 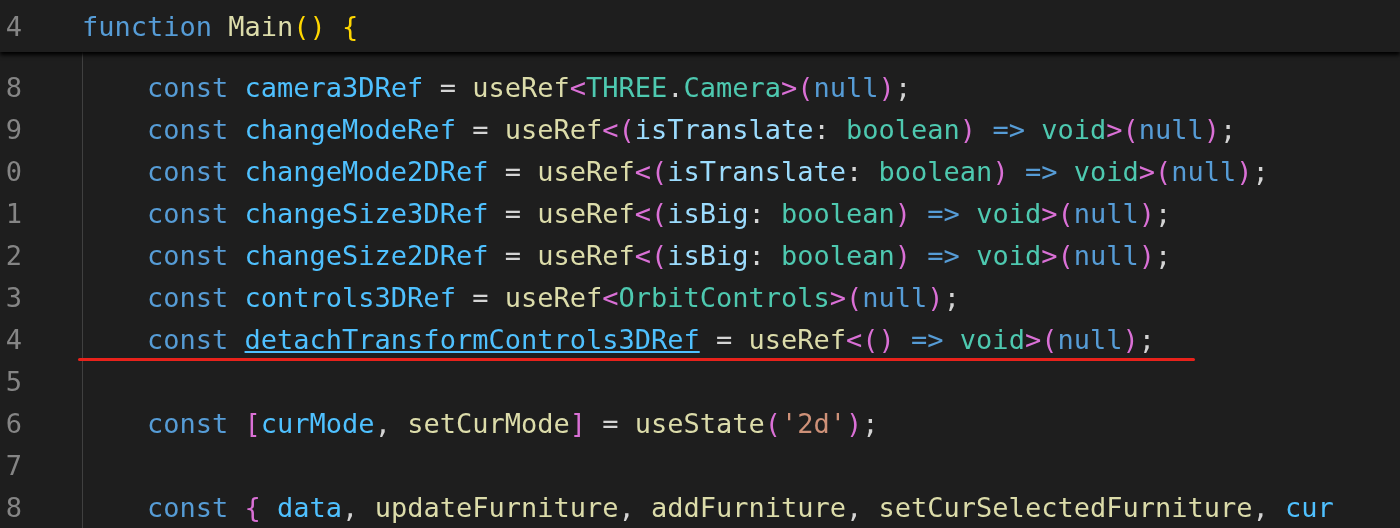 What do you see at coordinates (707, 171) in the screenshot?
I see `code-line: const changeMode2DRef = useRef<(isTranslate: boolean) => void>(null);` at bounding box center [707, 171].